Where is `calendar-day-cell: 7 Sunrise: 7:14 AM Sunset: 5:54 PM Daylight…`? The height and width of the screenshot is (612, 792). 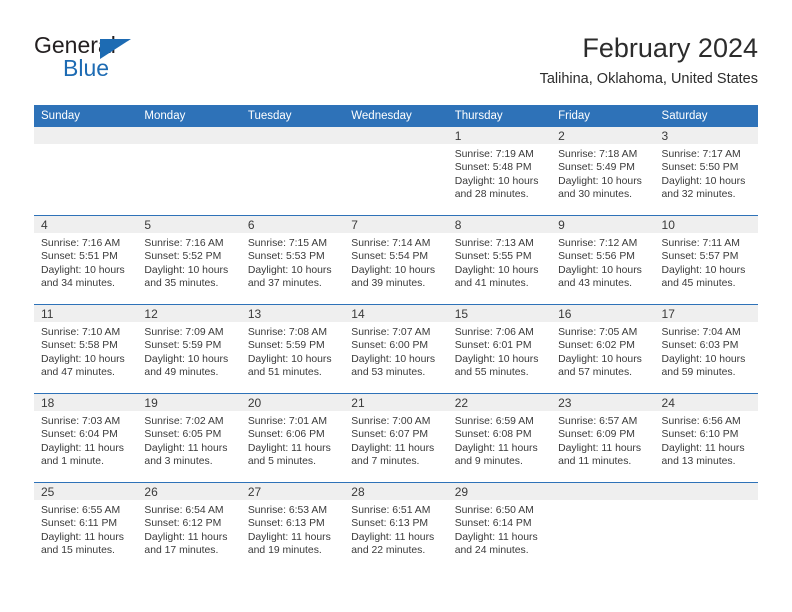
calendar-day-cell: 7 Sunrise: 7:14 AM Sunset: 5:54 PM Daylight… is located at coordinates (396, 260).